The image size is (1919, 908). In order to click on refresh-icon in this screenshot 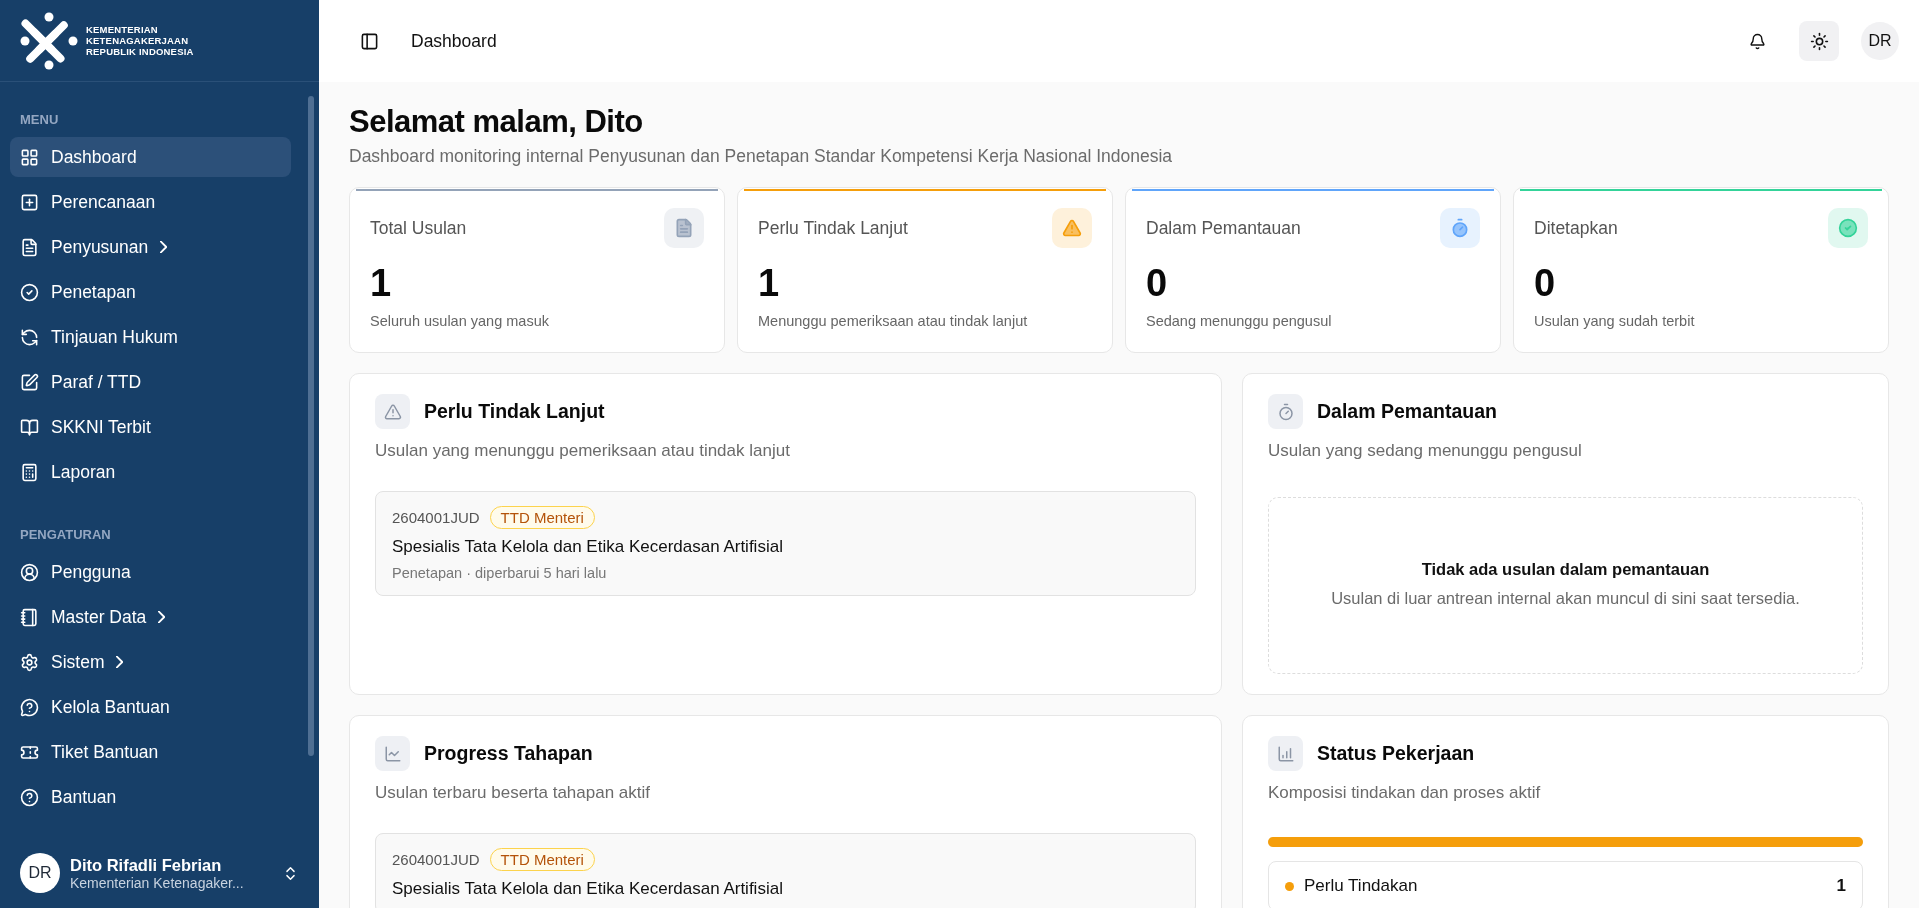, I will do `click(29, 337)`.